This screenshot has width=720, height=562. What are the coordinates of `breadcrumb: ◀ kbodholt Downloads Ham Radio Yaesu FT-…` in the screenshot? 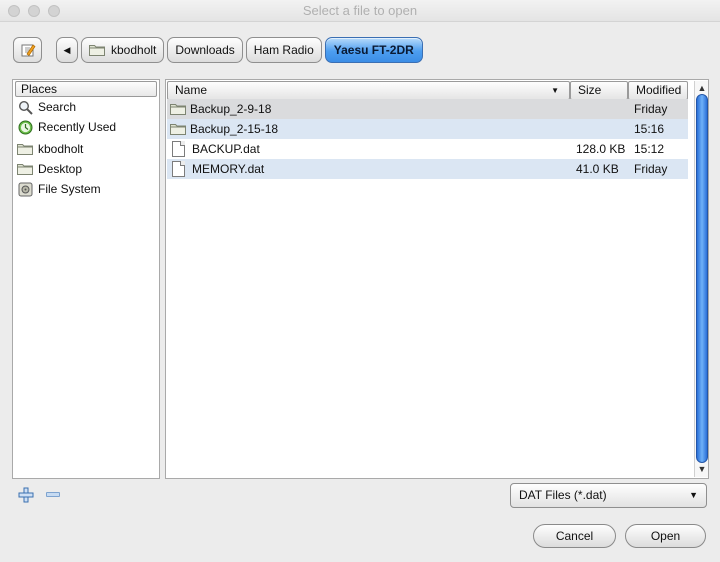 It's located at (239, 50).